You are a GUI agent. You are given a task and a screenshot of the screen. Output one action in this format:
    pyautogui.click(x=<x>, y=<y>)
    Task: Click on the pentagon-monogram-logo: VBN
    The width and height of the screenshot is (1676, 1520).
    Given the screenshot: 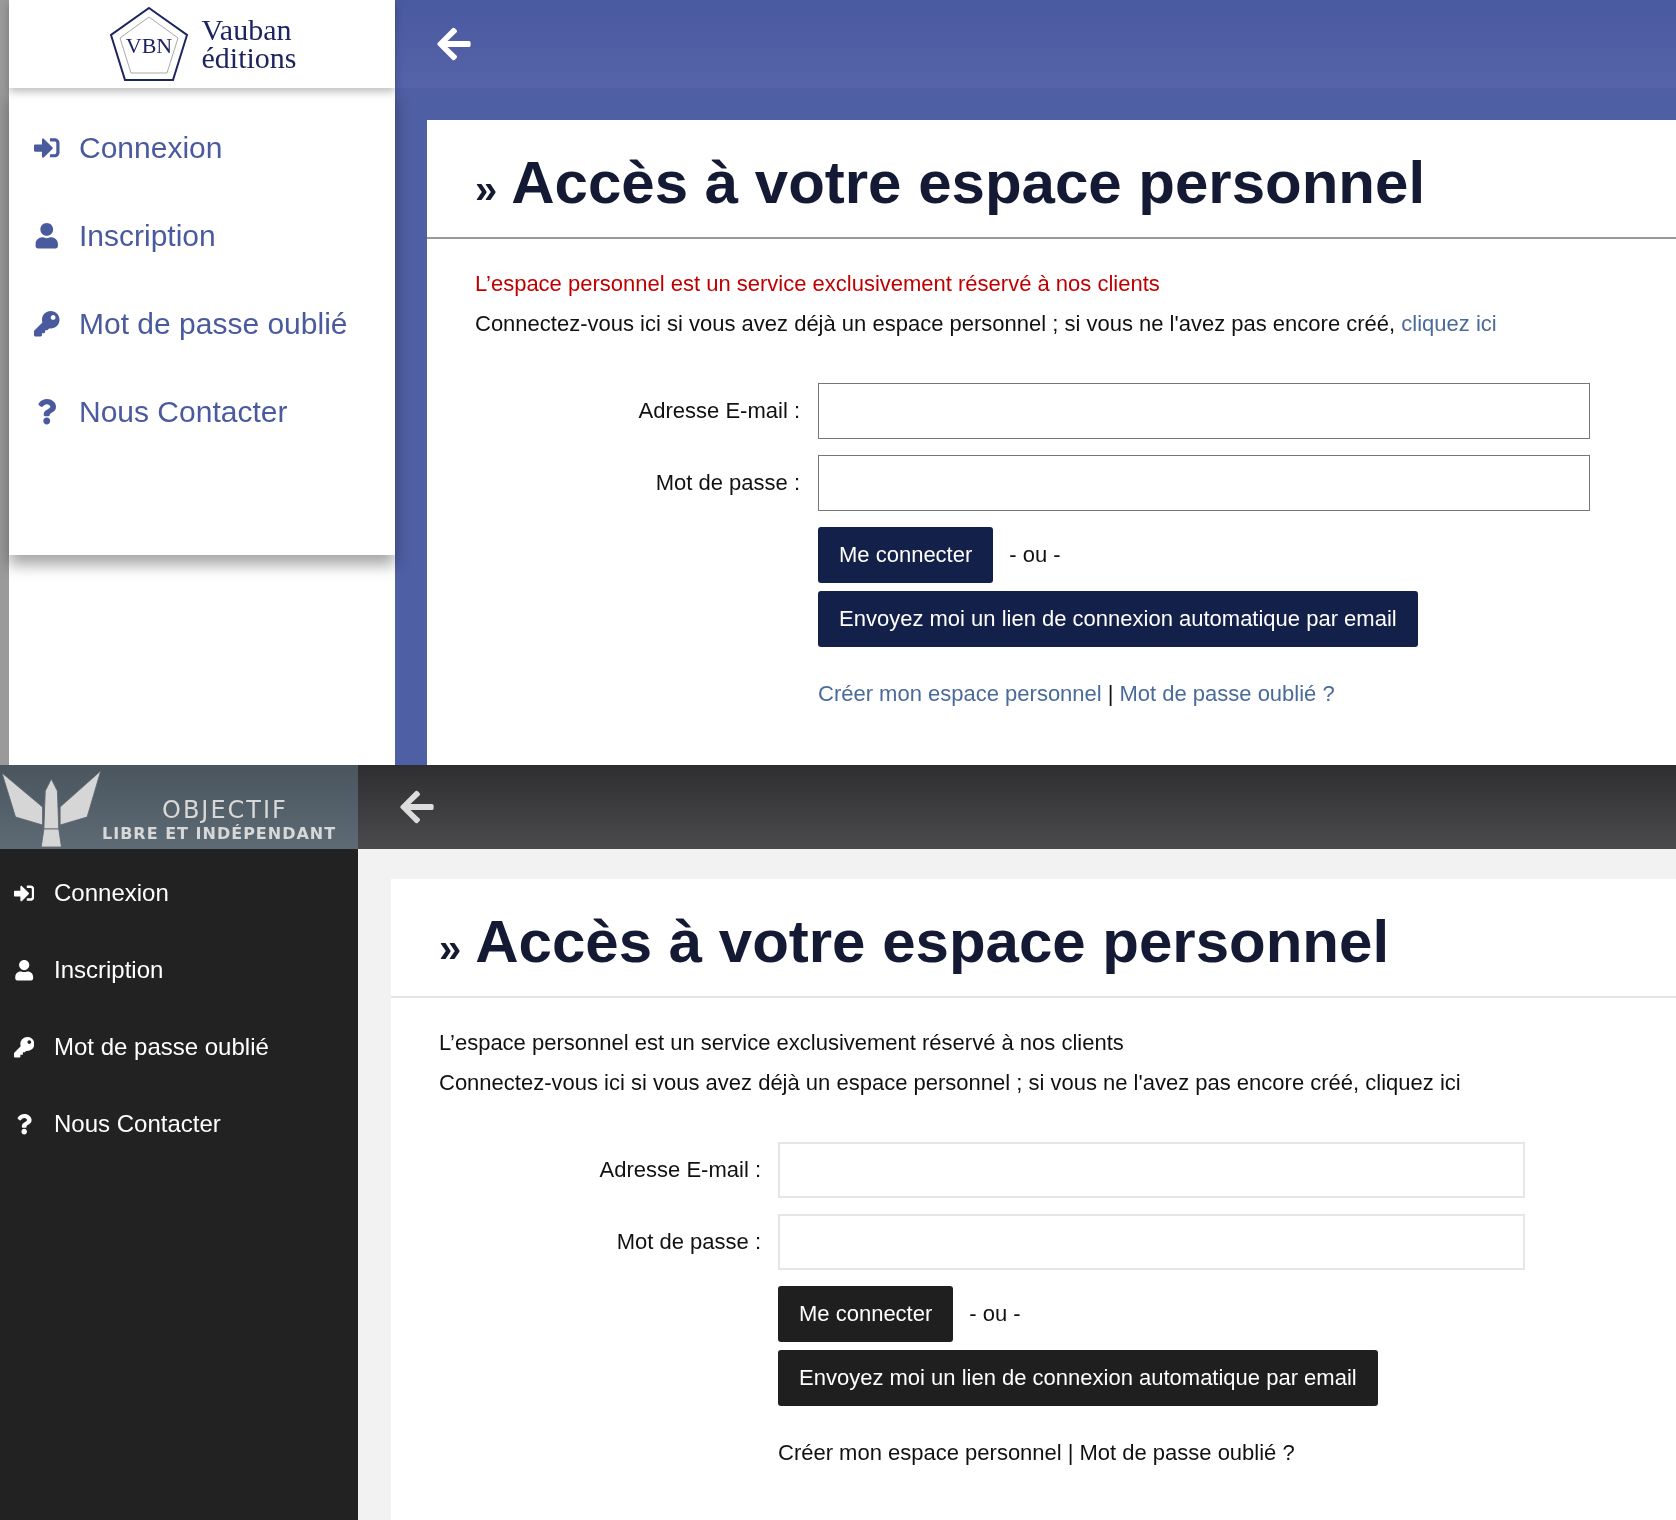 What is the action you would take?
    pyautogui.click(x=148, y=44)
    